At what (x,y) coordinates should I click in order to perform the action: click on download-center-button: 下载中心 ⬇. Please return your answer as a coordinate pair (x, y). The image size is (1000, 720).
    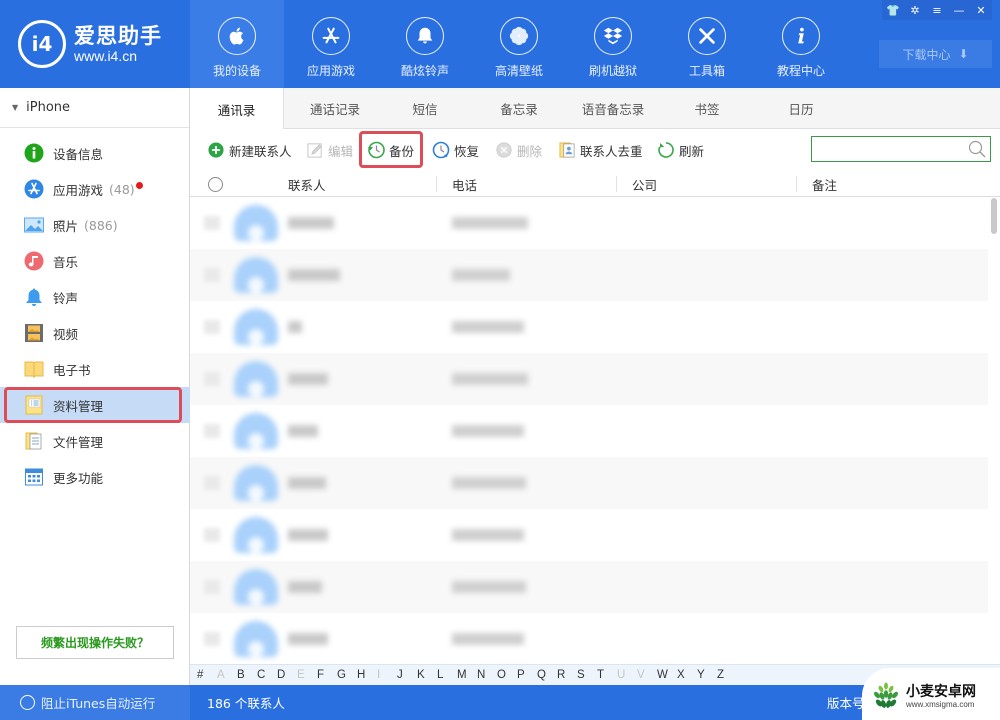
    Looking at the image, I should click on (935, 54).